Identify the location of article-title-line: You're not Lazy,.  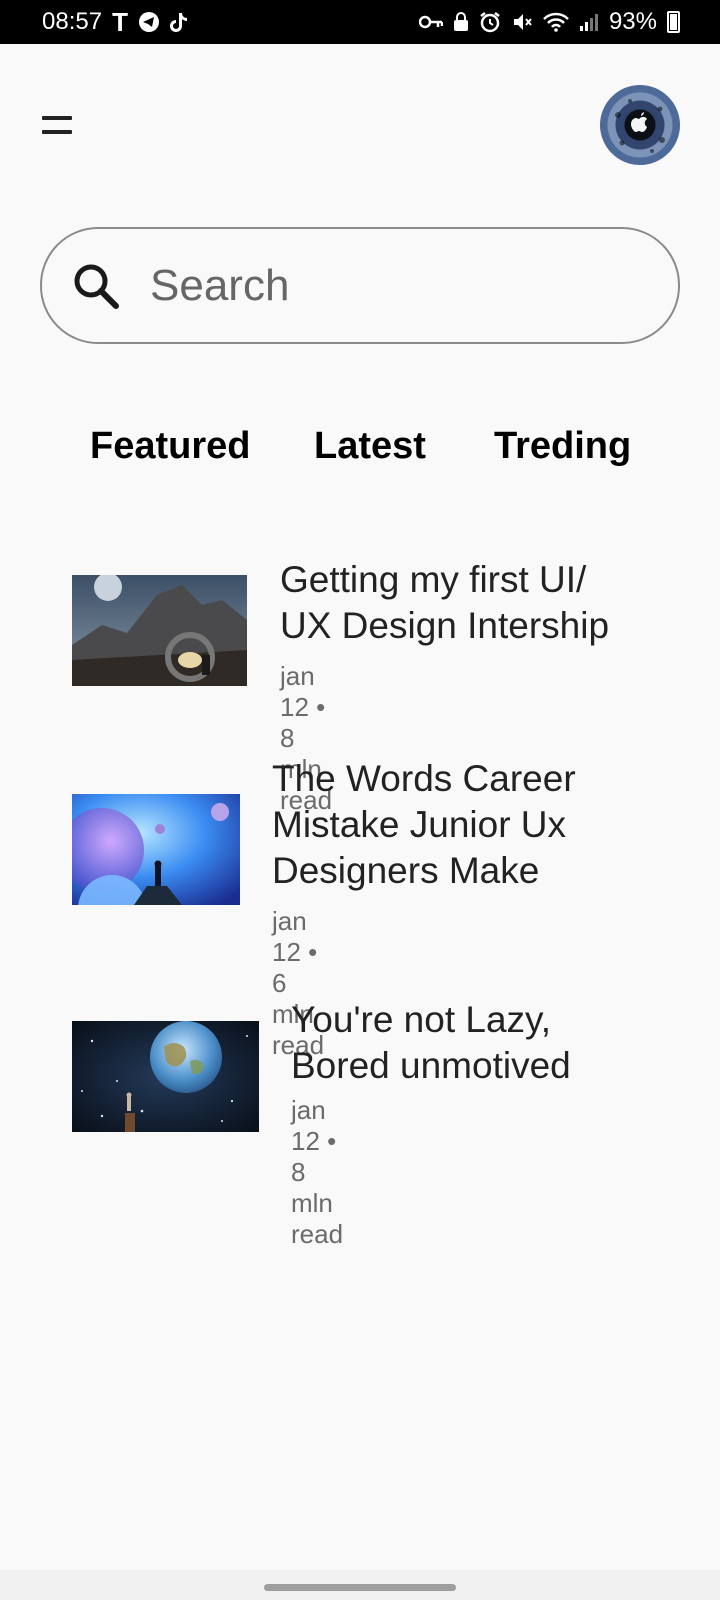
(421, 1019).